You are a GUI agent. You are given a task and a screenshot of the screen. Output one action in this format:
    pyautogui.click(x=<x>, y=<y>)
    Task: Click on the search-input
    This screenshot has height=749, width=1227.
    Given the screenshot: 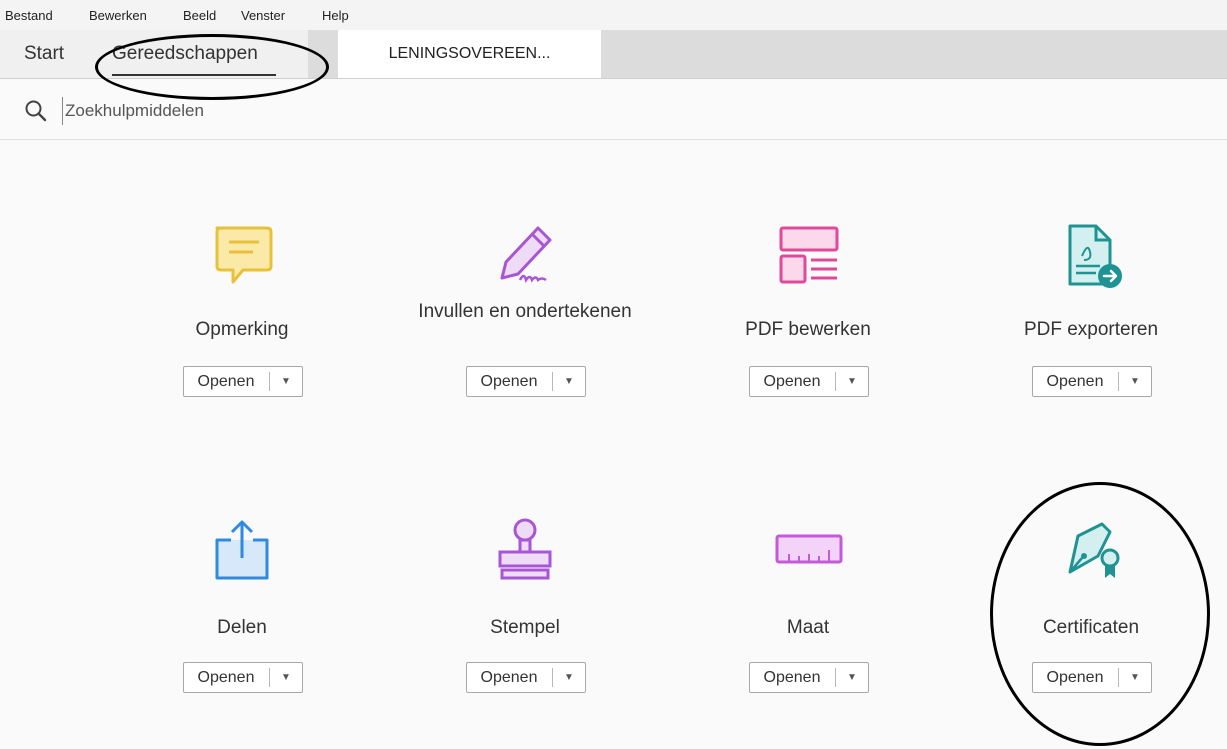 What is the action you would take?
    pyautogui.click(x=364, y=111)
    